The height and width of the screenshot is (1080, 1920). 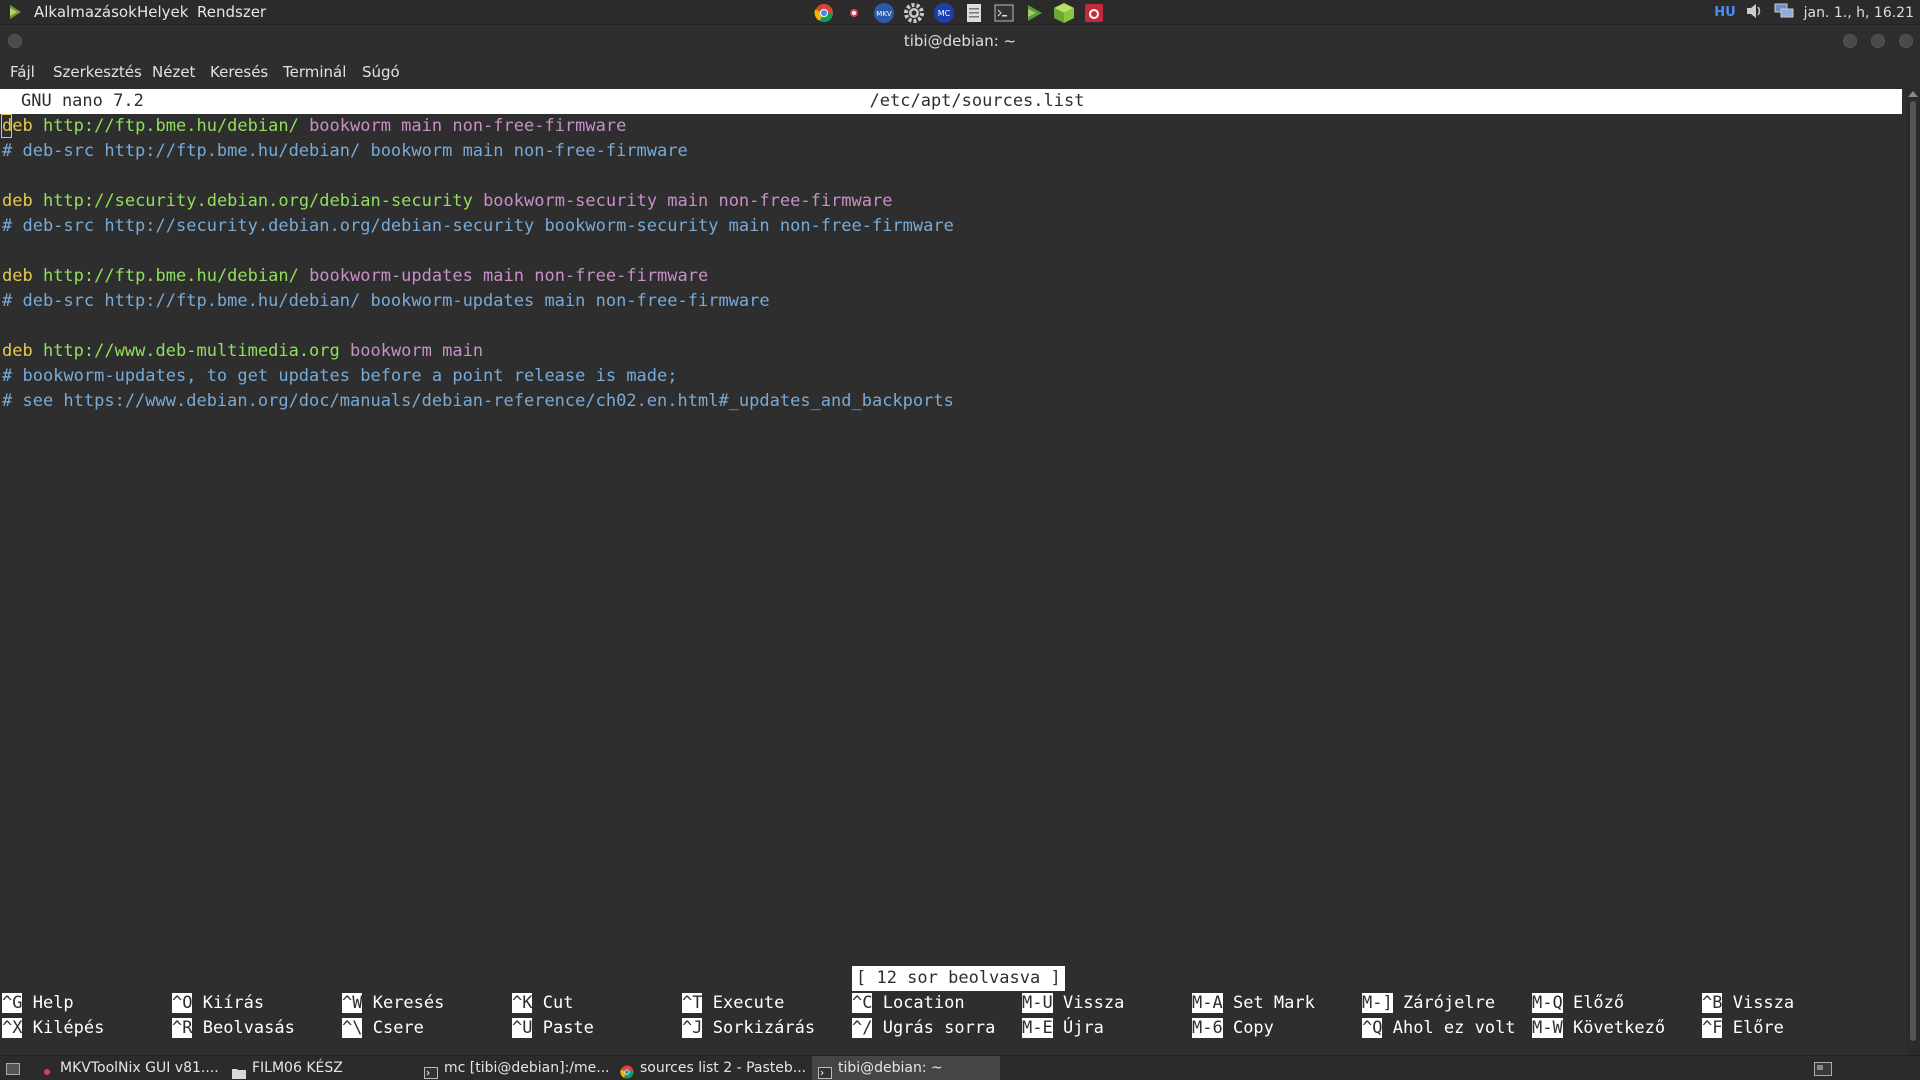 I want to click on show-desktop-icon, so click(x=11, y=1068).